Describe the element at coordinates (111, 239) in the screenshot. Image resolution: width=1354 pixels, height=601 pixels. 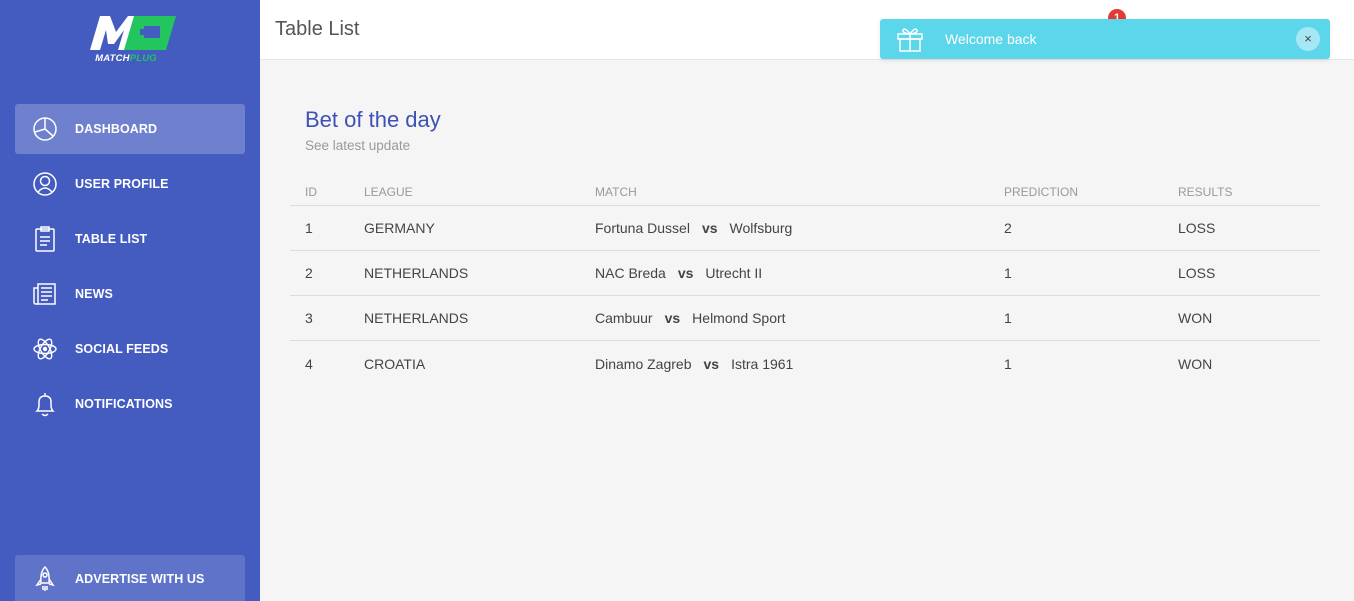
I see `sidebar-item-label: TABLE LIST` at that location.